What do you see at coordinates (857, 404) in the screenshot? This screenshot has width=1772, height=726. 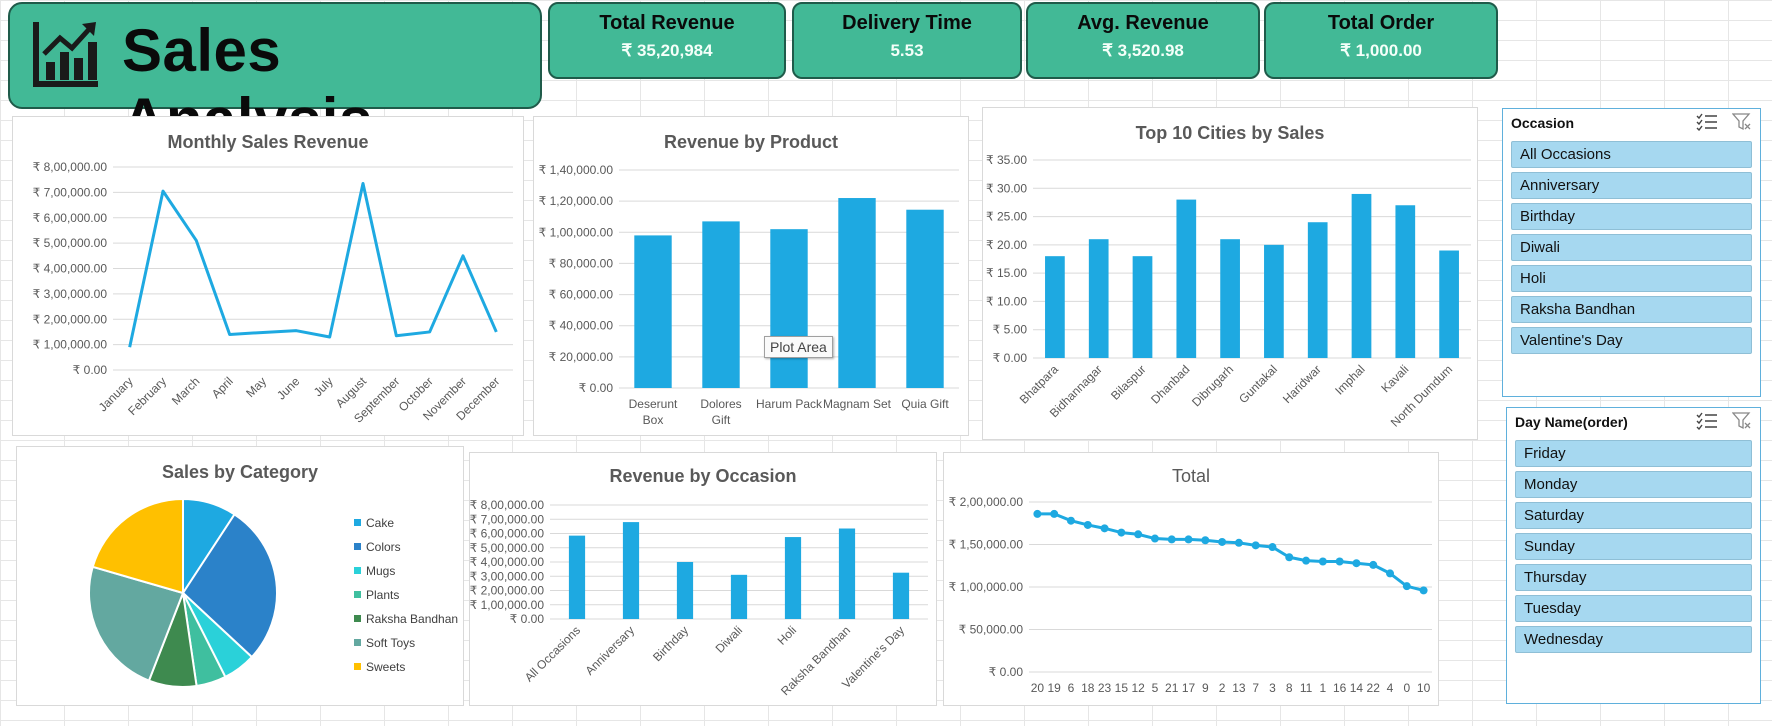 I see `x-tick-label: Magnam Set` at bounding box center [857, 404].